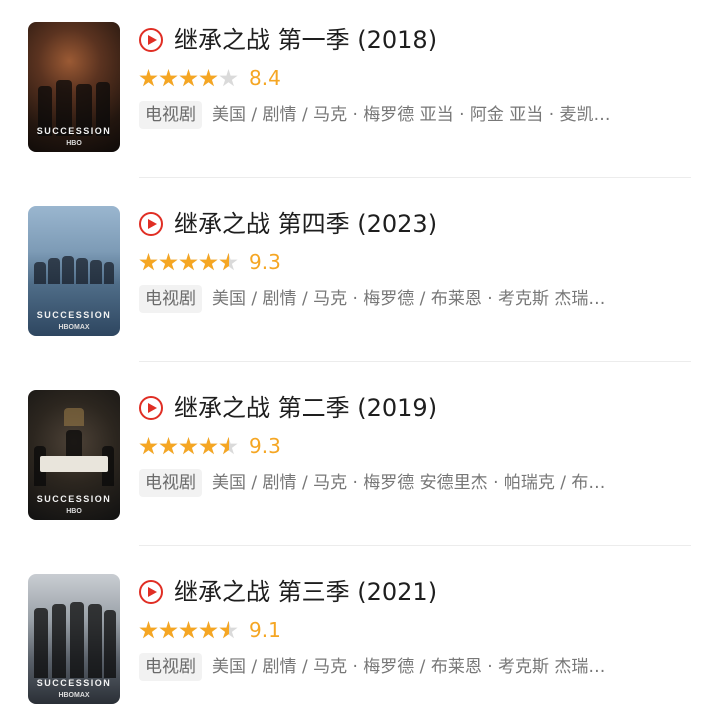  What do you see at coordinates (265, 630) in the screenshot?
I see `rating-score: 9.1` at bounding box center [265, 630].